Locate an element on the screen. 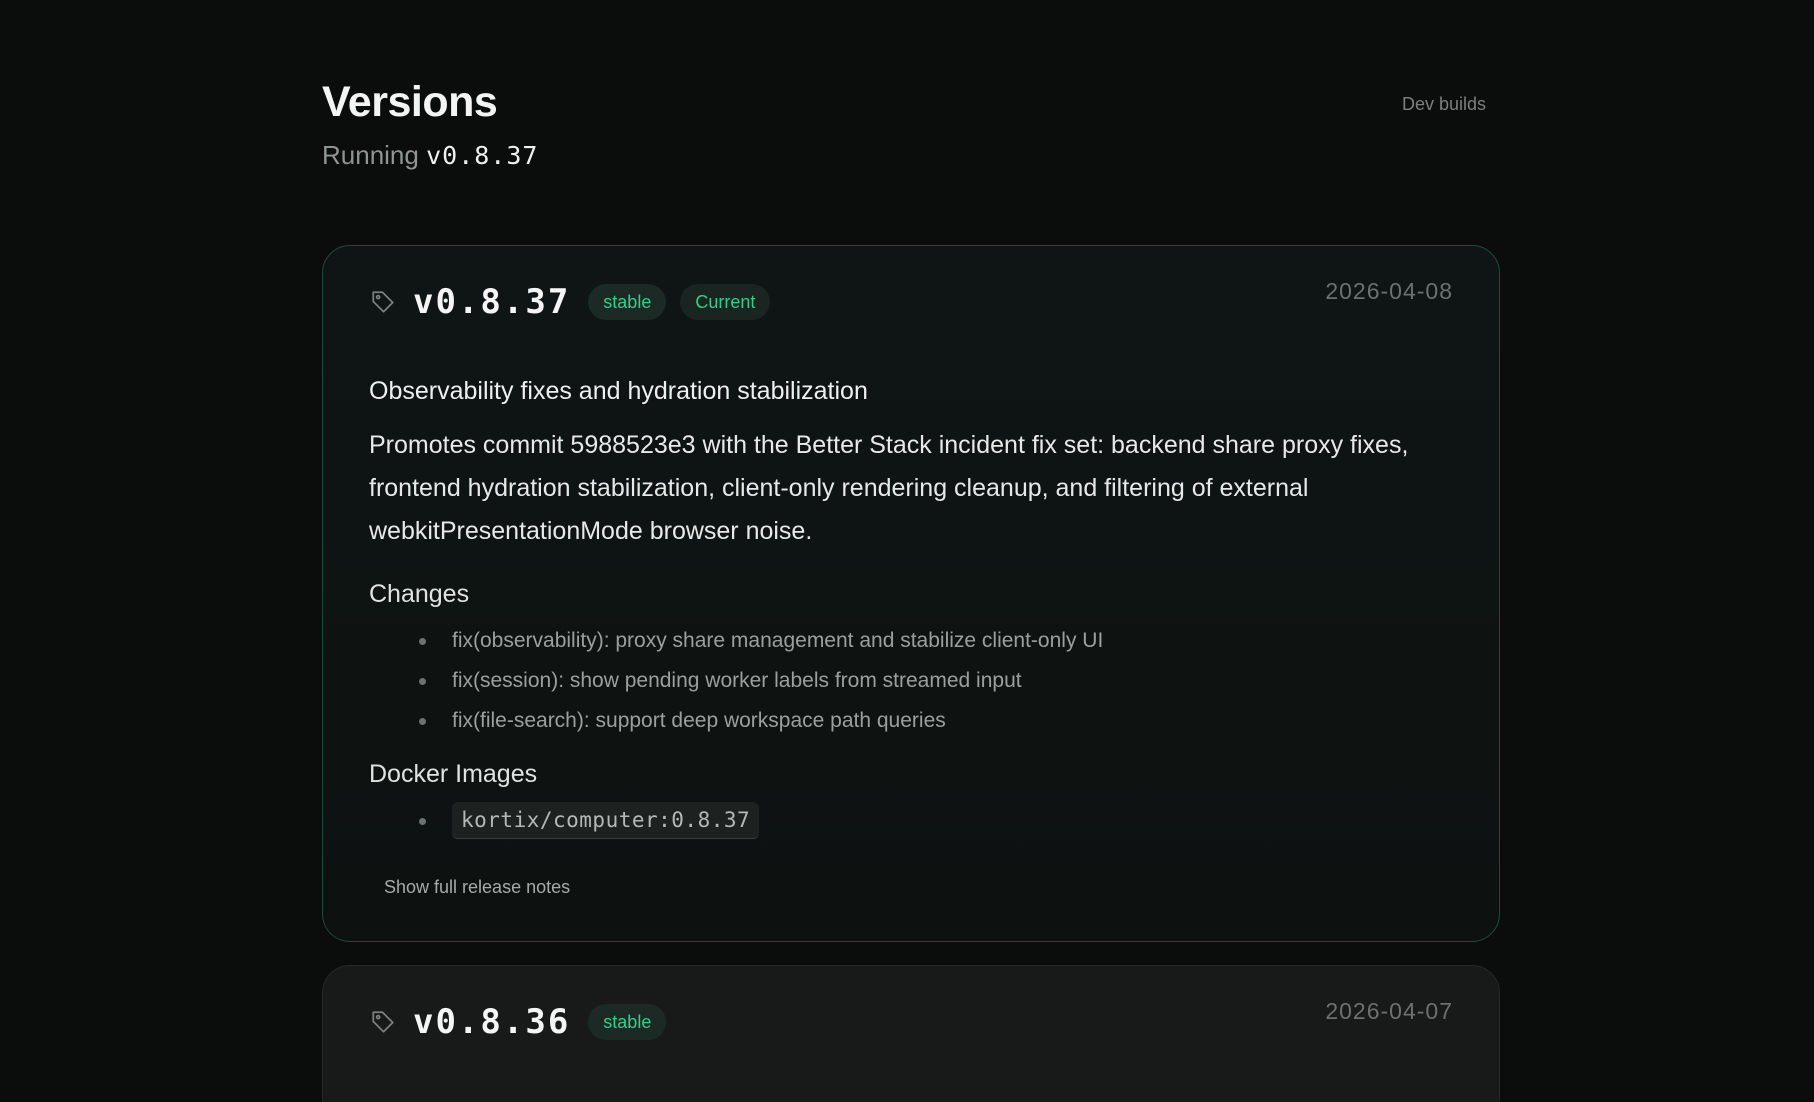 The width and height of the screenshot is (1814, 1102). page-header: Versions Running v0.8.37 Dev builds is located at coordinates (904, 123).